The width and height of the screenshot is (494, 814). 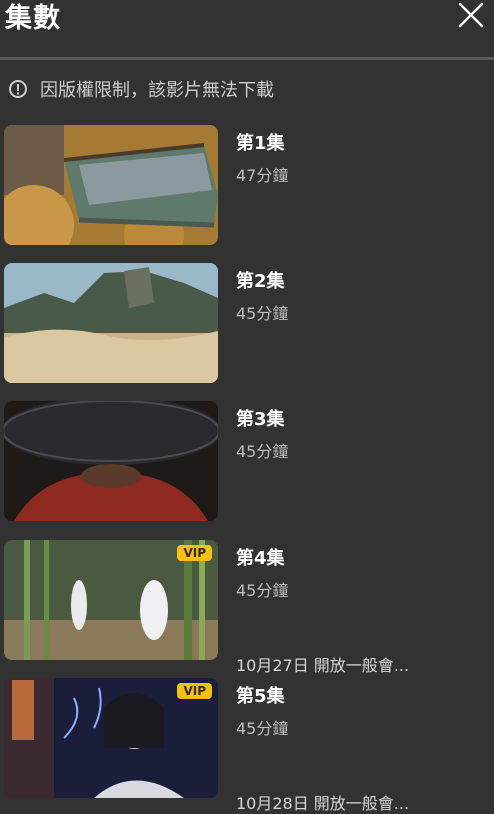 What do you see at coordinates (260, 696) in the screenshot?
I see `episode-title: 第5集` at bounding box center [260, 696].